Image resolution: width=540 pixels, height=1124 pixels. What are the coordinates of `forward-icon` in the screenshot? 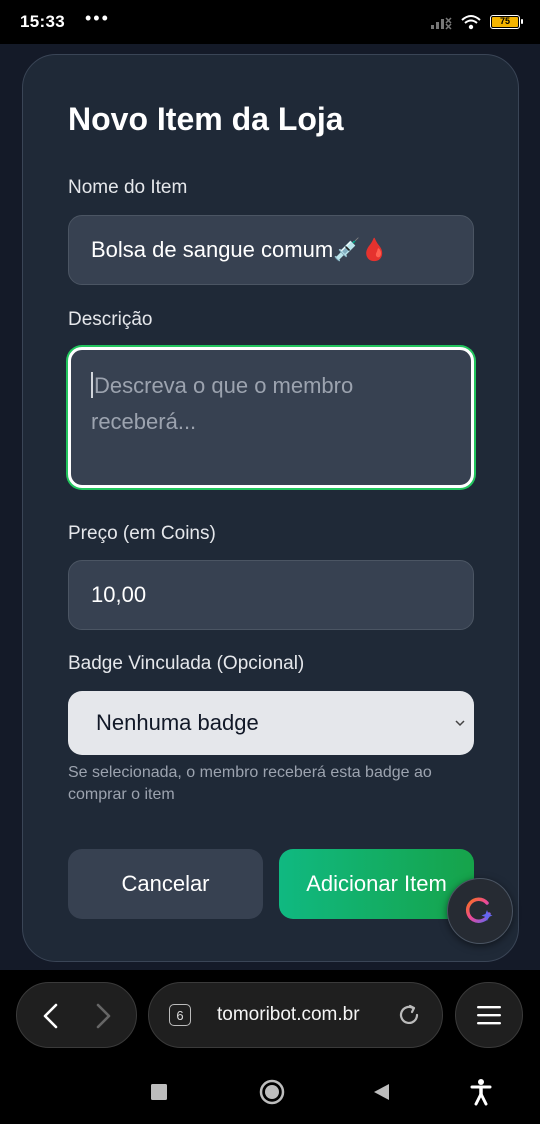 It's located at (103, 1016).